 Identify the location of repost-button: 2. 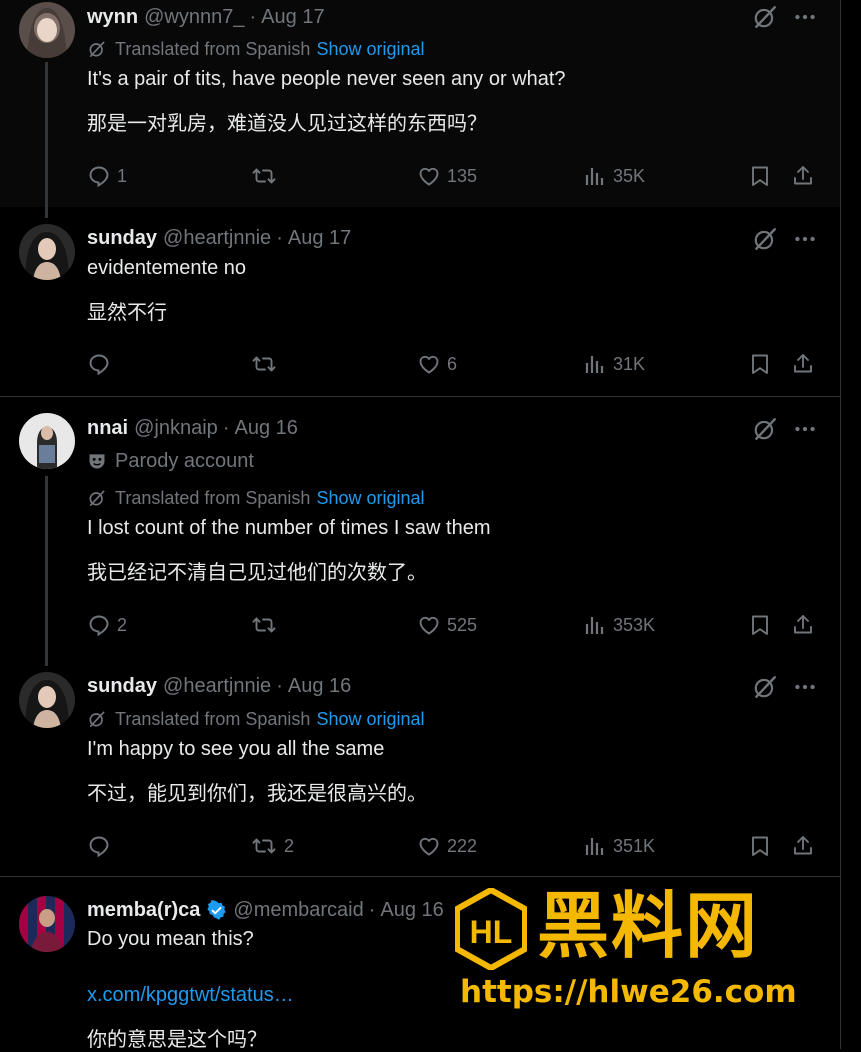
(272, 846).